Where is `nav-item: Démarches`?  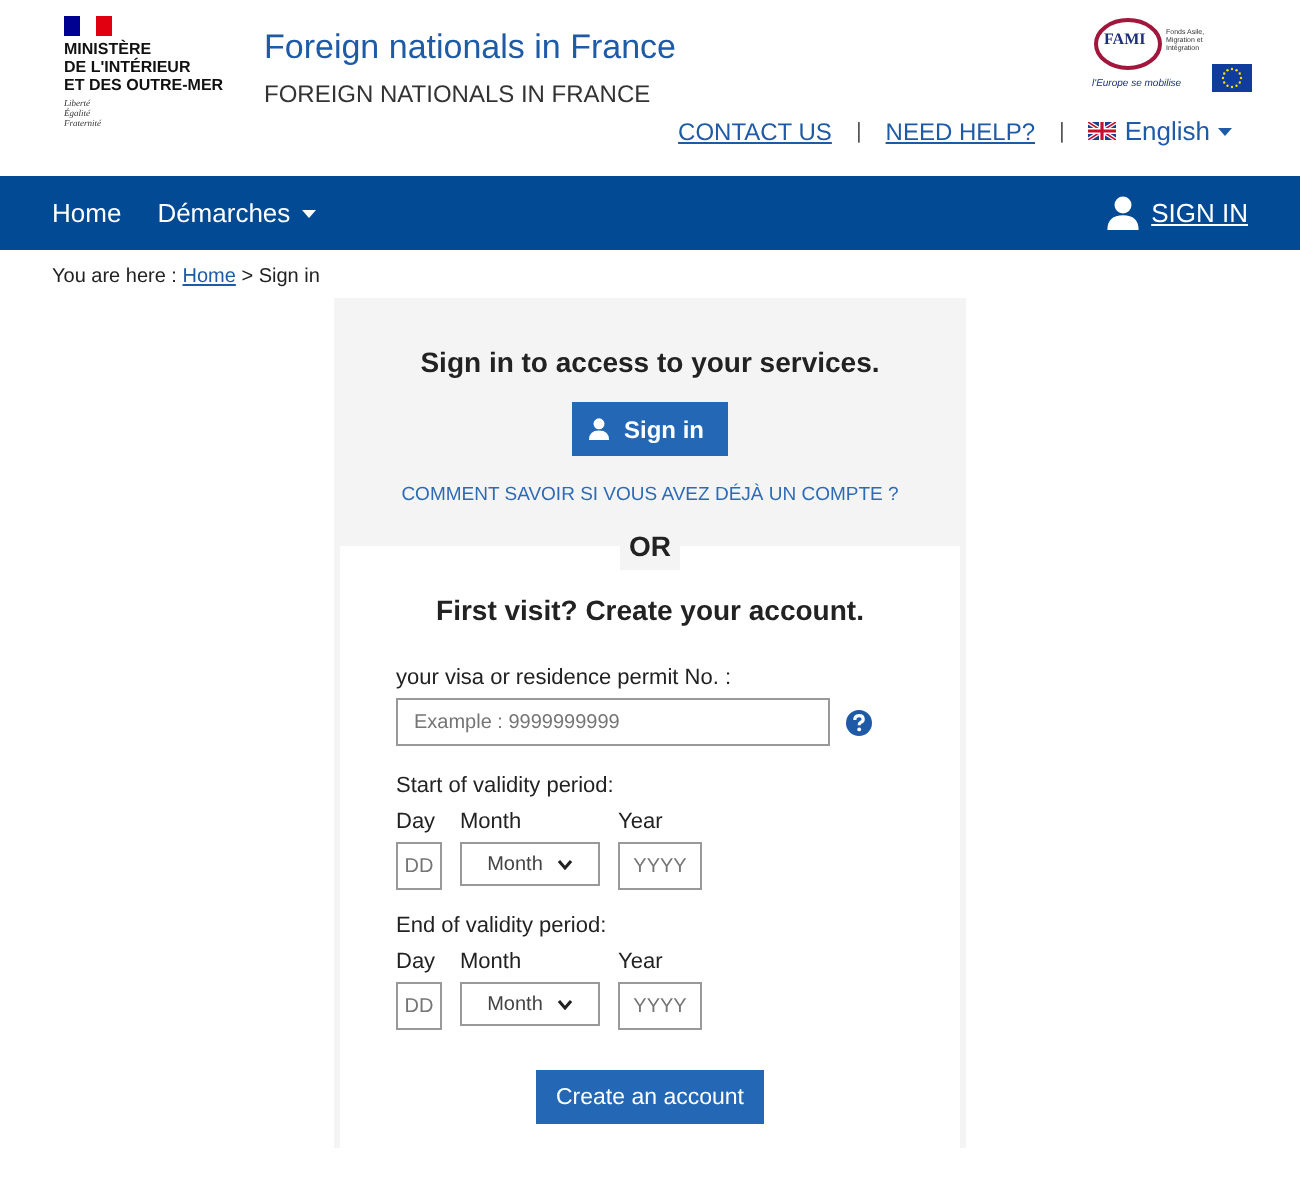 nav-item: Démarches is located at coordinates (237, 213).